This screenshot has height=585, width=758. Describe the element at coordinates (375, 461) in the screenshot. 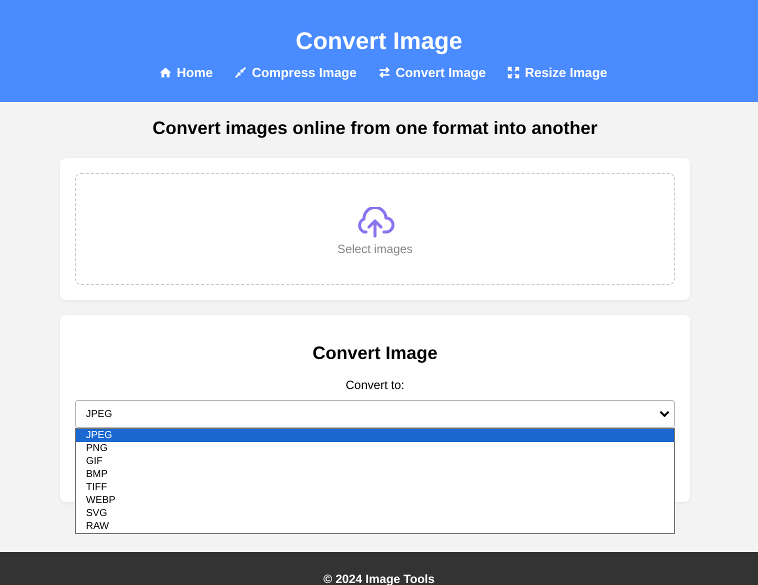

I see `format-option: GIF` at that location.